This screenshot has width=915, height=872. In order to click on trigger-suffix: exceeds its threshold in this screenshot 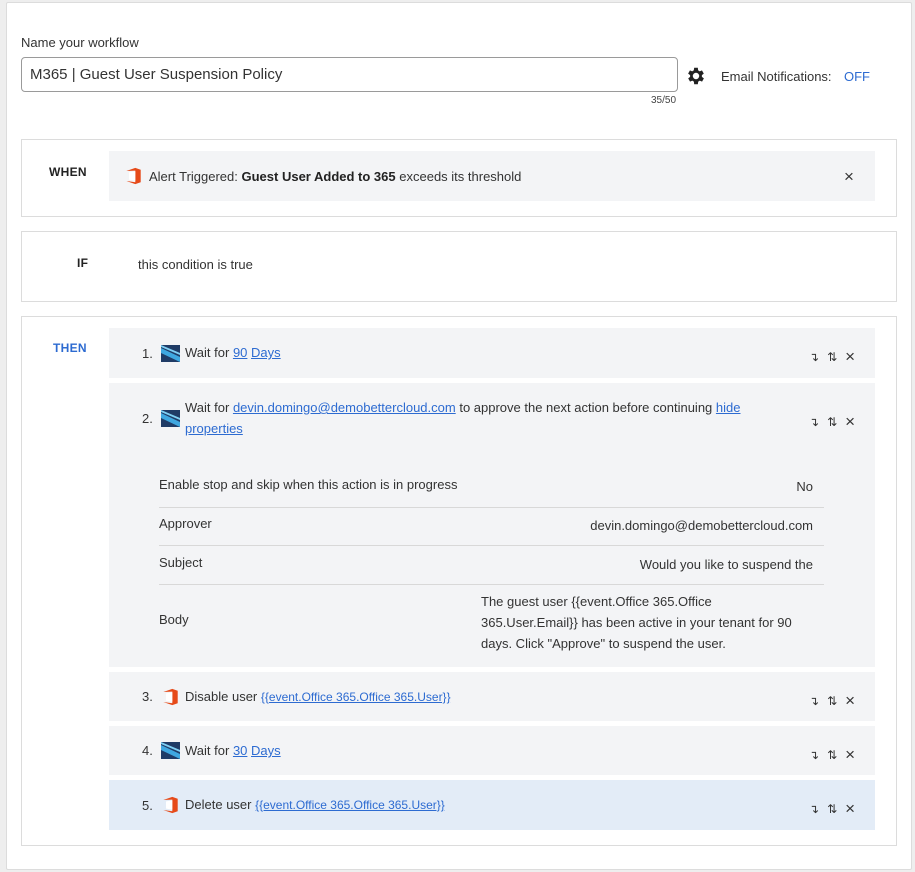, I will do `click(460, 176)`.